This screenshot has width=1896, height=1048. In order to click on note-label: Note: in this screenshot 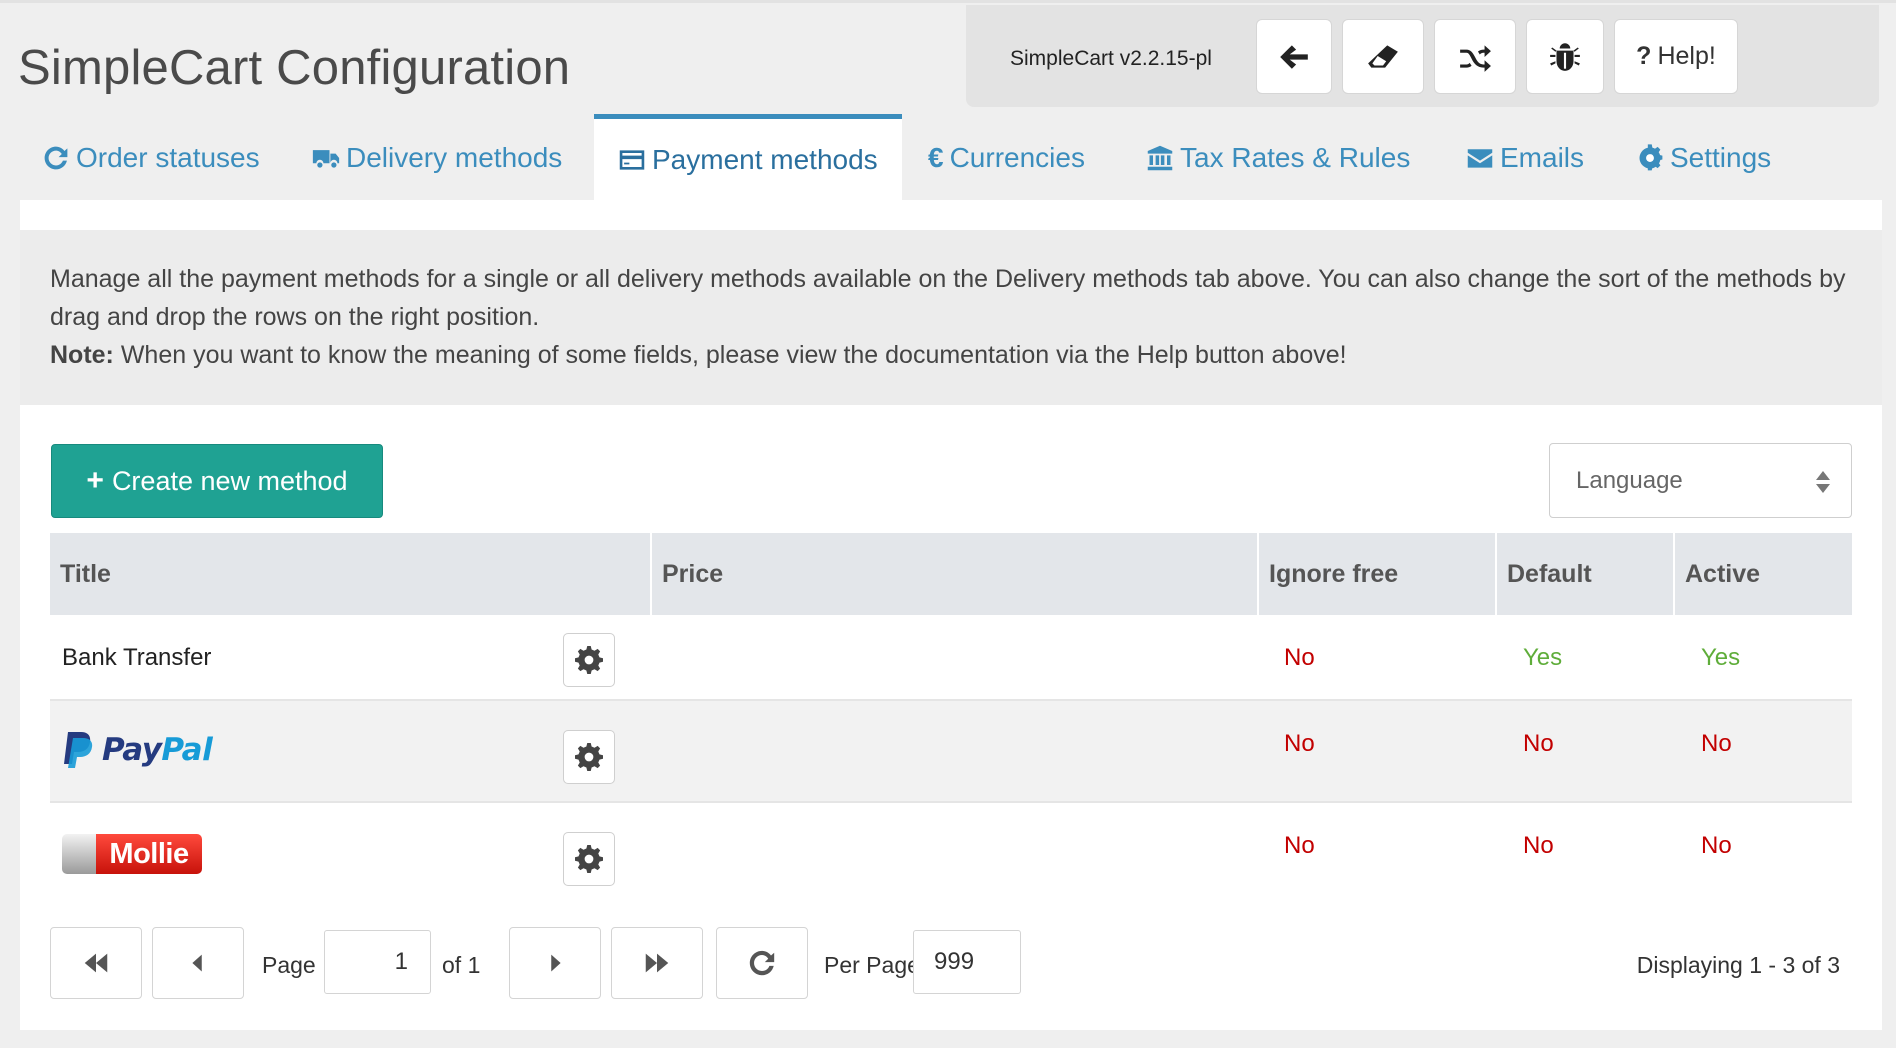, I will do `click(82, 355)`.